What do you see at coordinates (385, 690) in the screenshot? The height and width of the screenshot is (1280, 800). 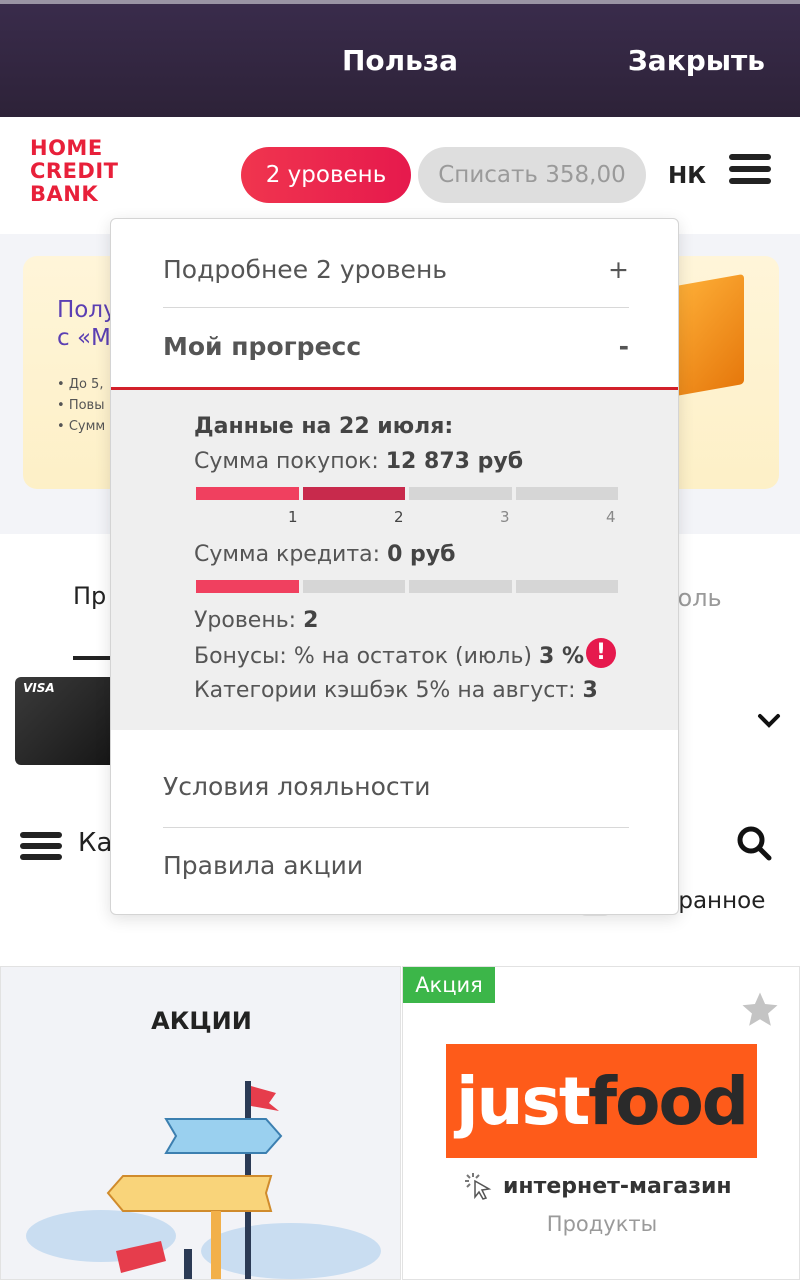 I see `cashback-label: Категории кэшбэк 5% на август:` at bounding box center [385, 690].